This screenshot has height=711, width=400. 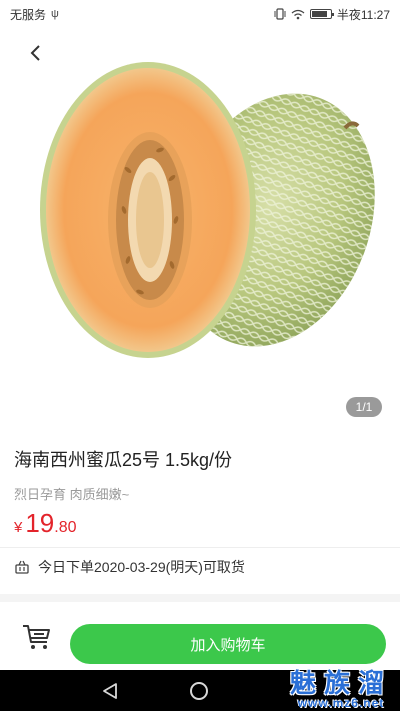 I want to click on watermark-url: www.mz6.net, so click(x=341, y=703).